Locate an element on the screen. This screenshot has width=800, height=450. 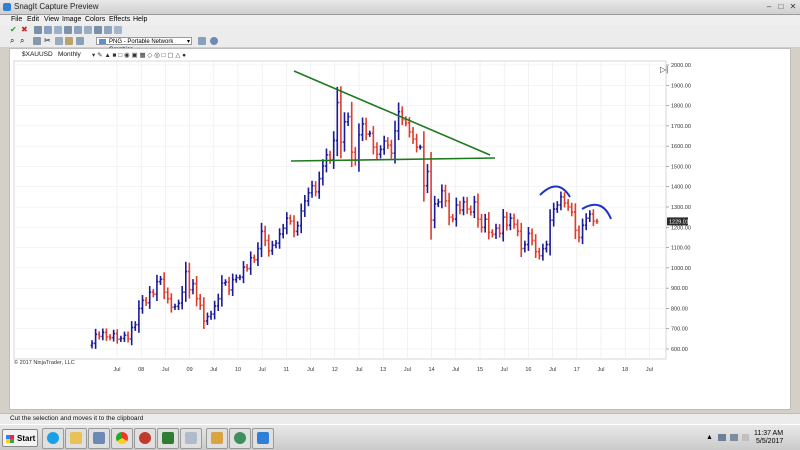
menu-help: Help is located at coordinates (140, 19).